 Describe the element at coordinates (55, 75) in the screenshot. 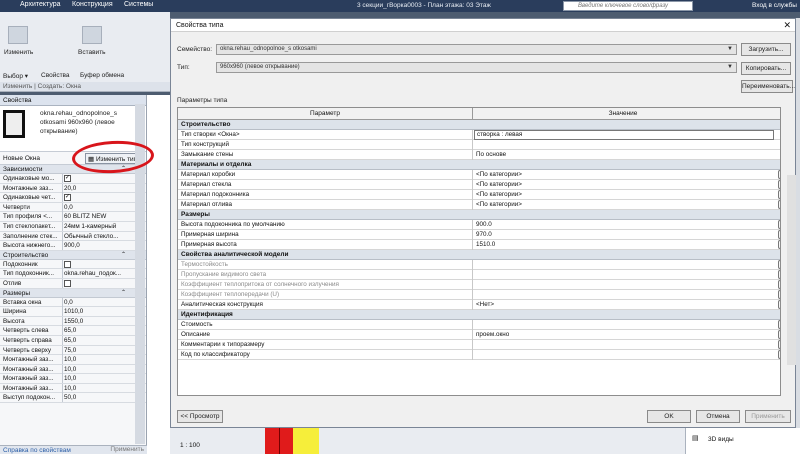

I see `properties-label: Свойства` at that location.